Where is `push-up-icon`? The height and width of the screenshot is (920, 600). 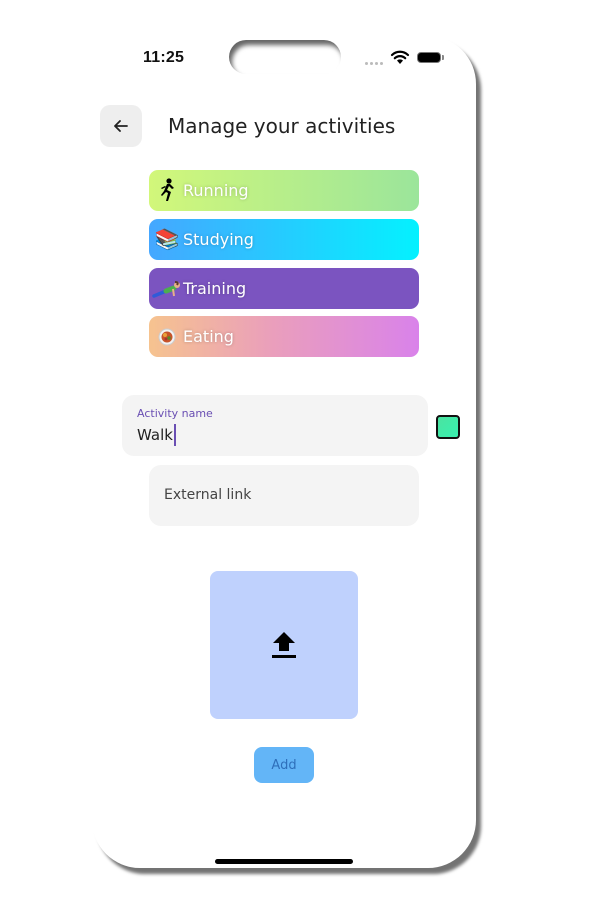
push-up-icon is located at coordinates (167, 289).